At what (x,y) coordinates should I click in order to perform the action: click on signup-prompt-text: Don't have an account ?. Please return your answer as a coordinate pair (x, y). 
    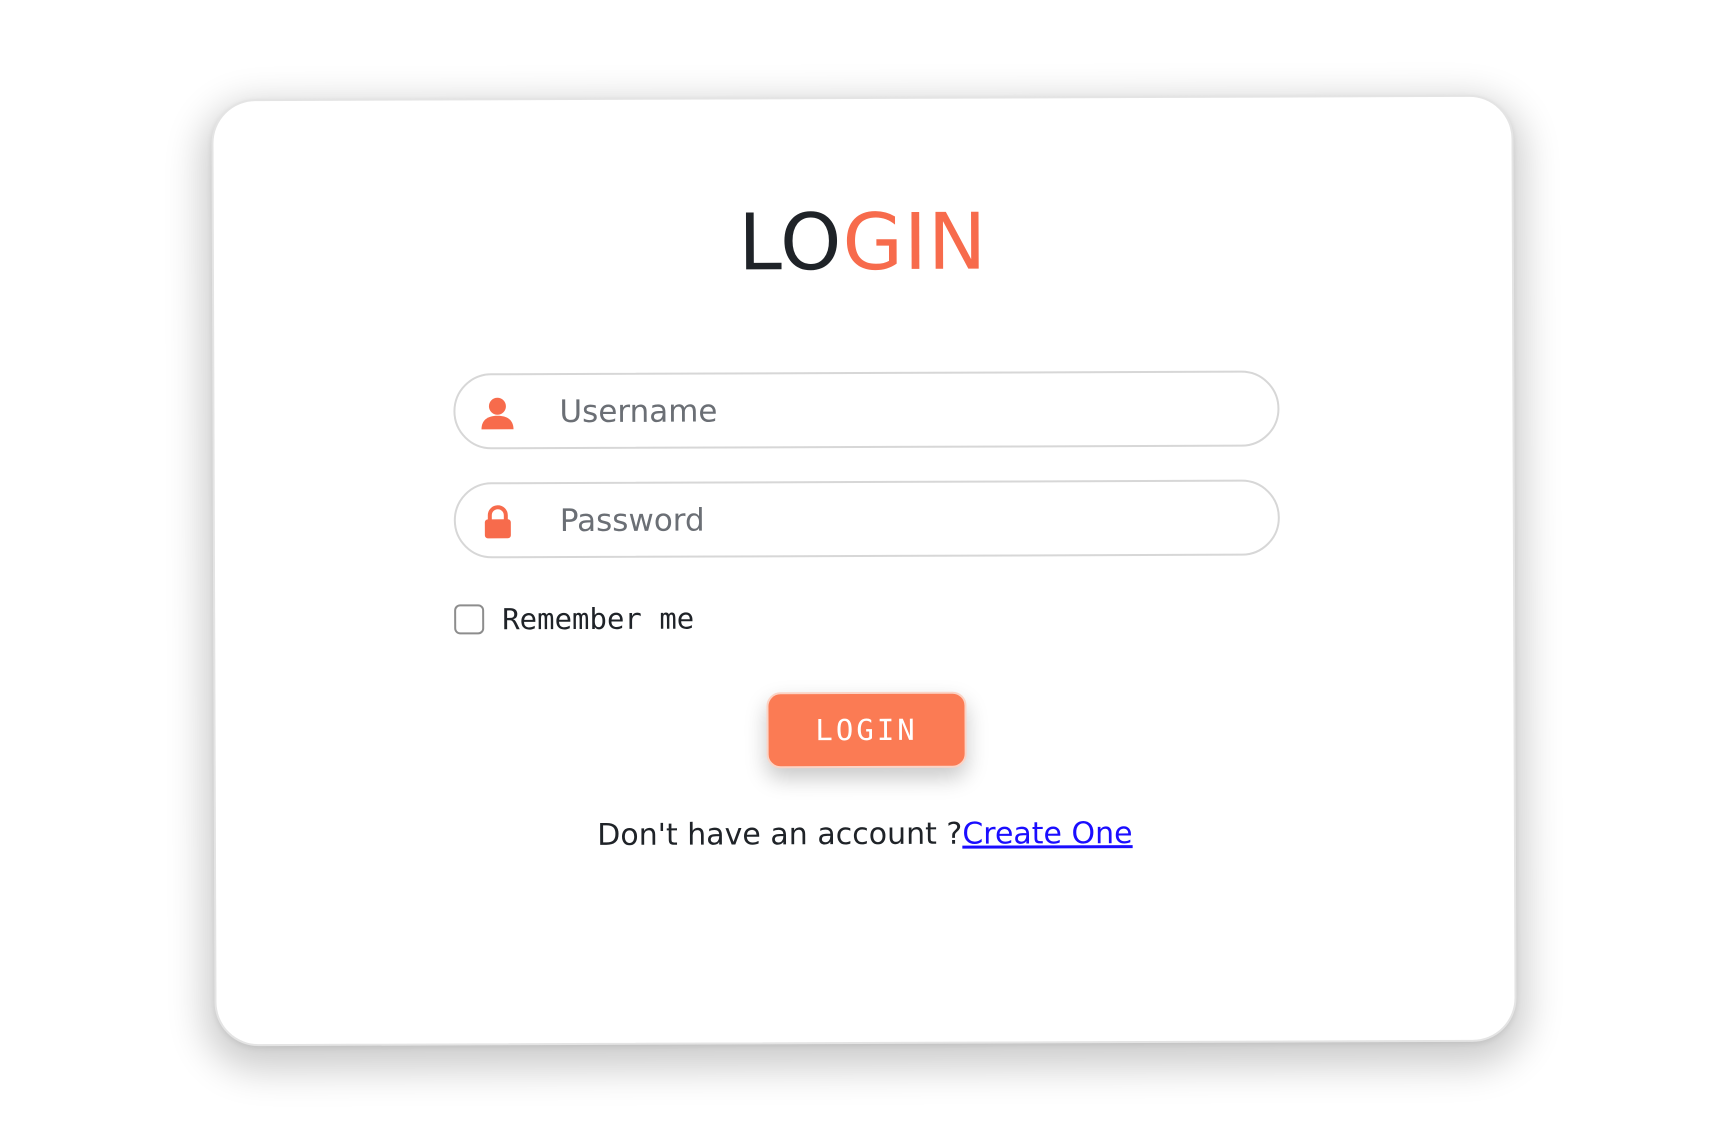
    Looking at the image, I should click on (780, 834).